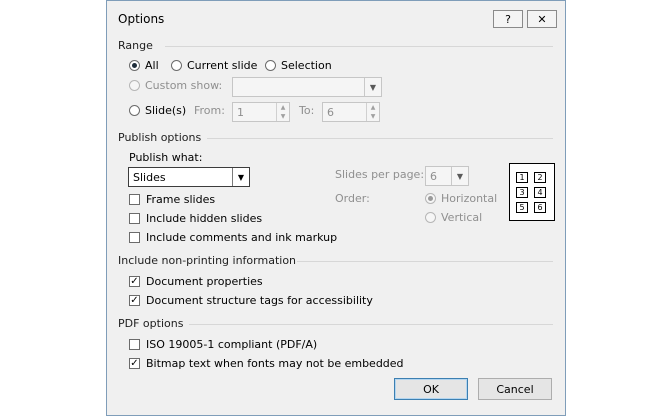 Image resolution: width=670 pixels, height=416 pixels. What do you see at coordinates (166, 157) in the screenshot?
I see `publish-what-label: Publish what:` at bounding box center [166, 157].